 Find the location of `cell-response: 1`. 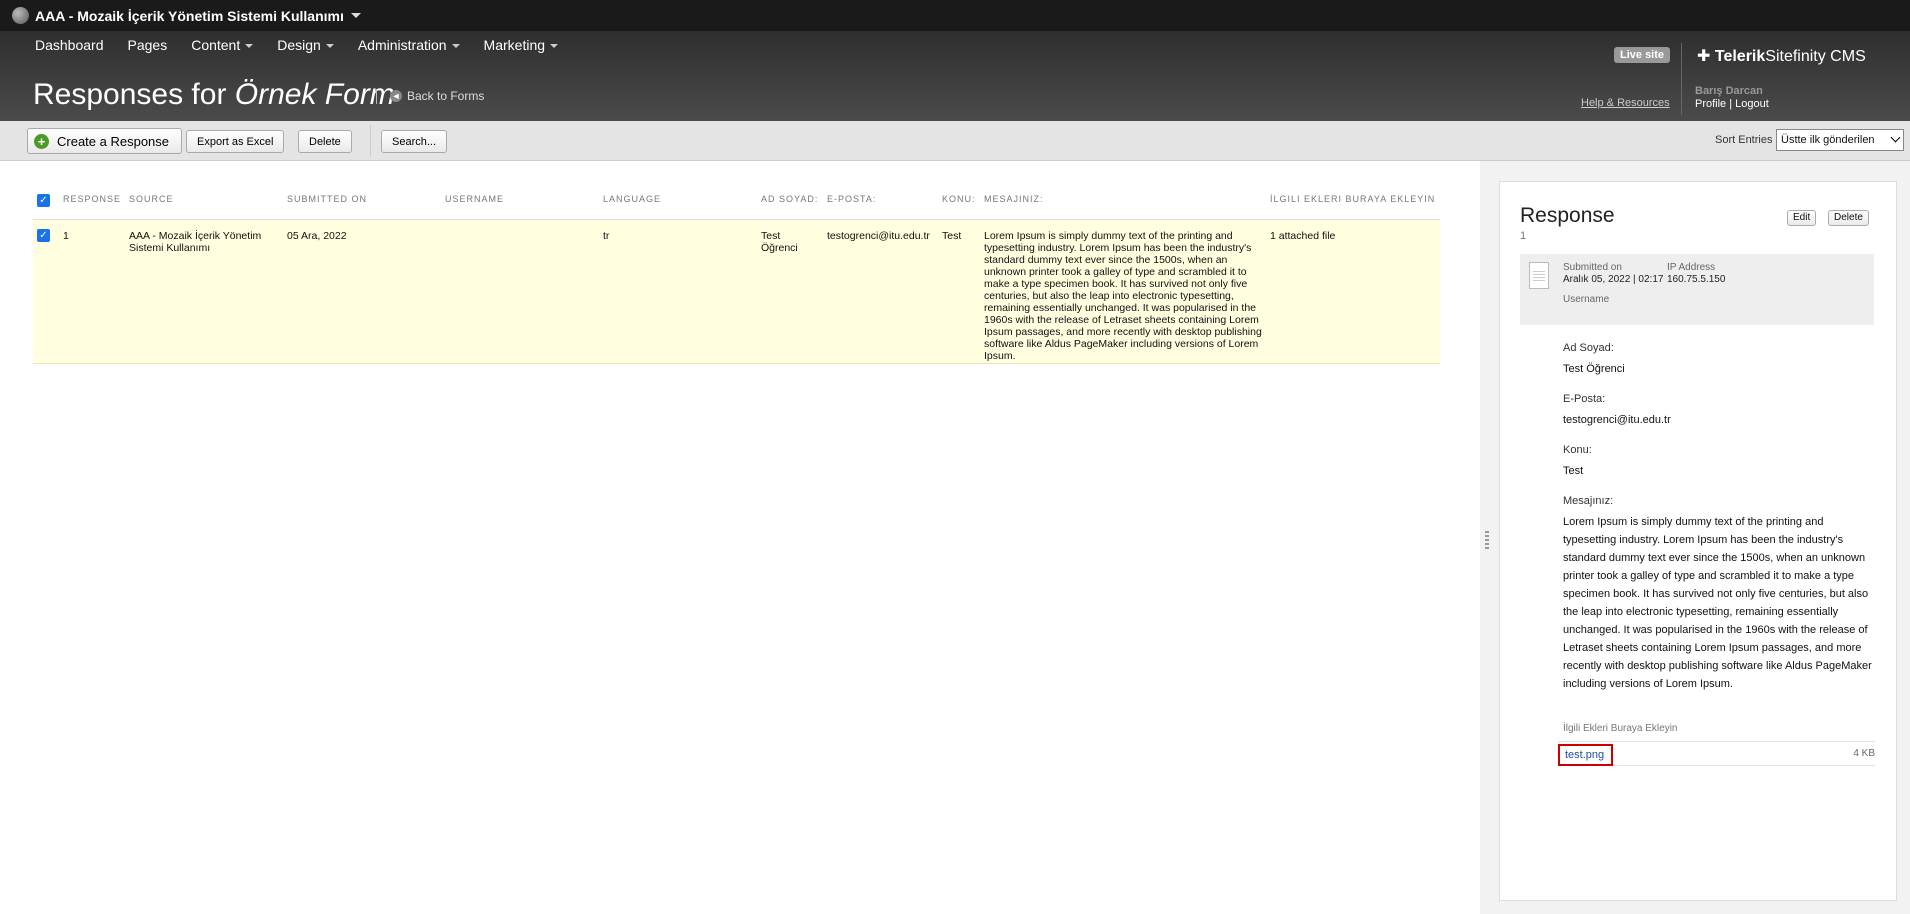

cell-response: 1 is located at coordinates (66, 236).